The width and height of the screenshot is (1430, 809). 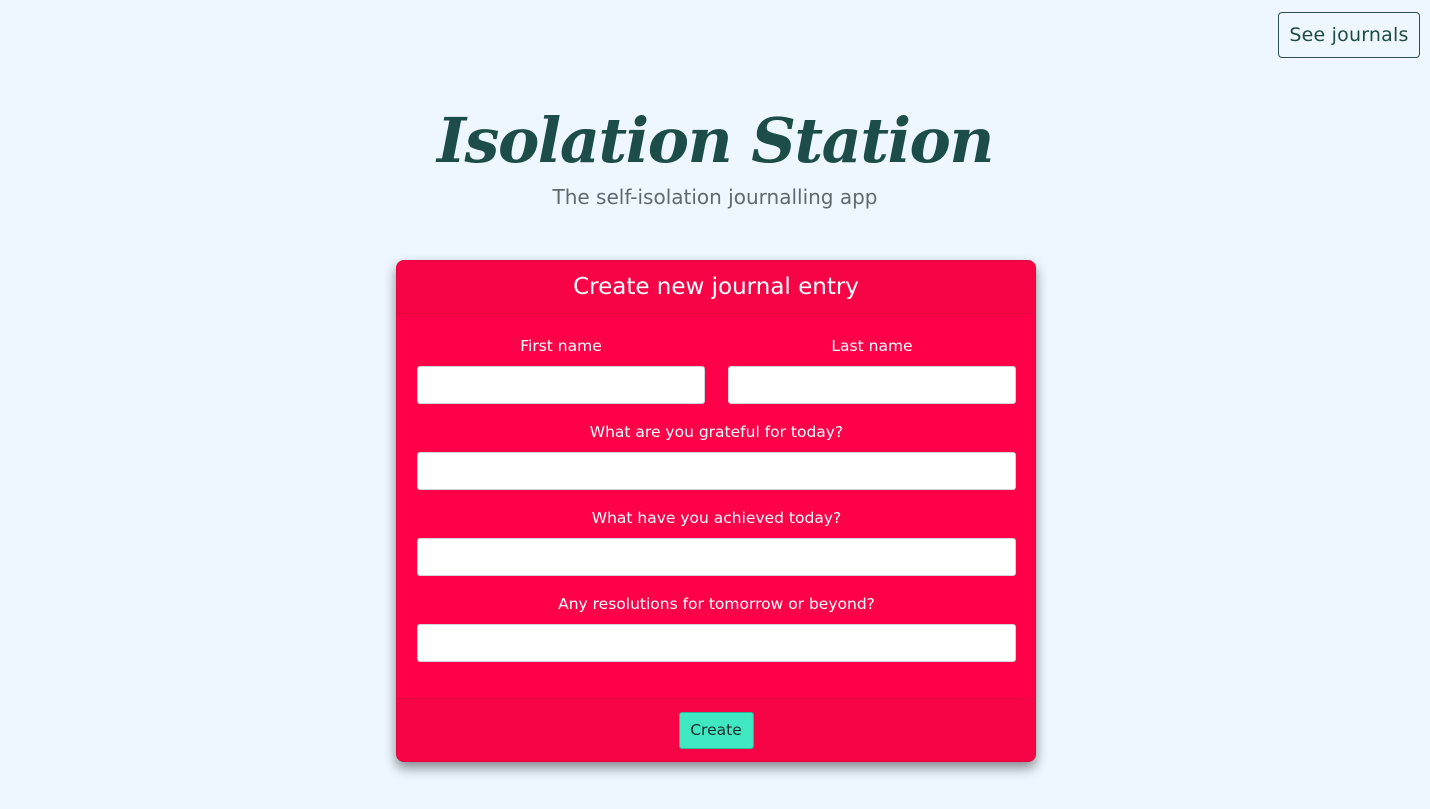 I want to click on first-name-input, so click(x=561, y=385).